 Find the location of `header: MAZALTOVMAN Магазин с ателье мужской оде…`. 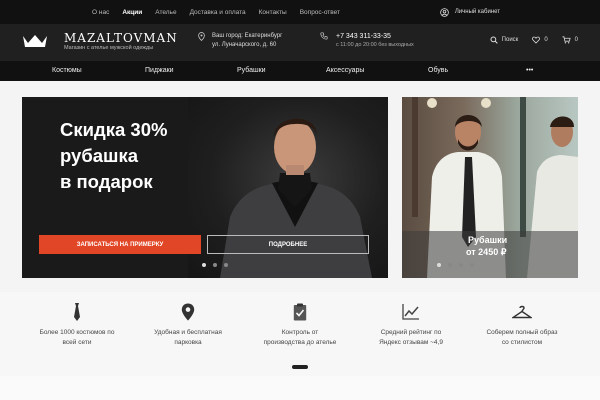

header: MAZALTOVMAN Магазин с ателье мужской оде… is located at coordinates (300, 42).